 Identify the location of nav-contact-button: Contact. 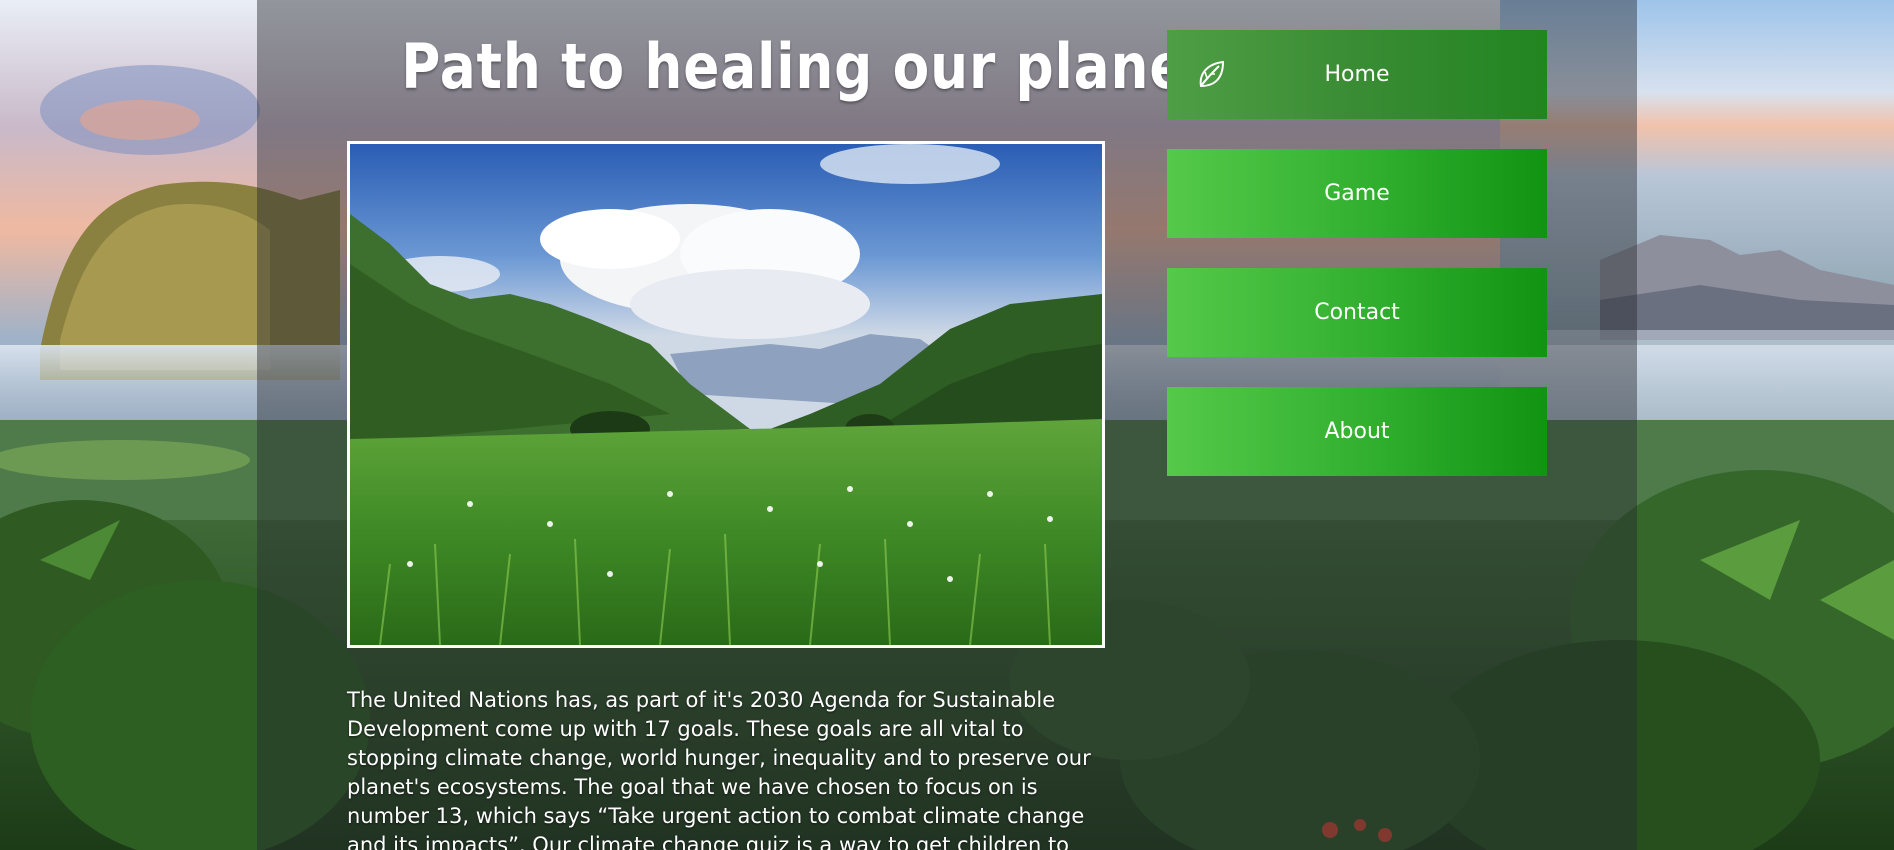
(1357, 312).